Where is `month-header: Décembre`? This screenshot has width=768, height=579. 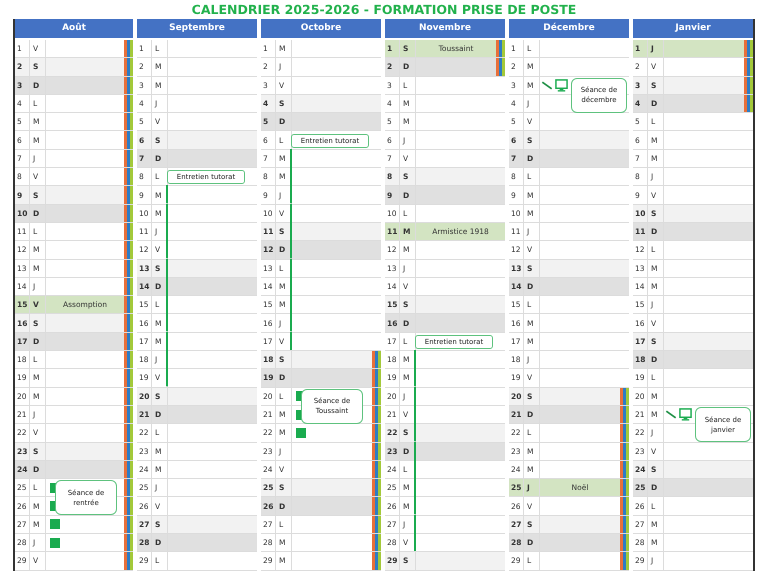 month-header: Décembre is located at coordinates (569, 28).